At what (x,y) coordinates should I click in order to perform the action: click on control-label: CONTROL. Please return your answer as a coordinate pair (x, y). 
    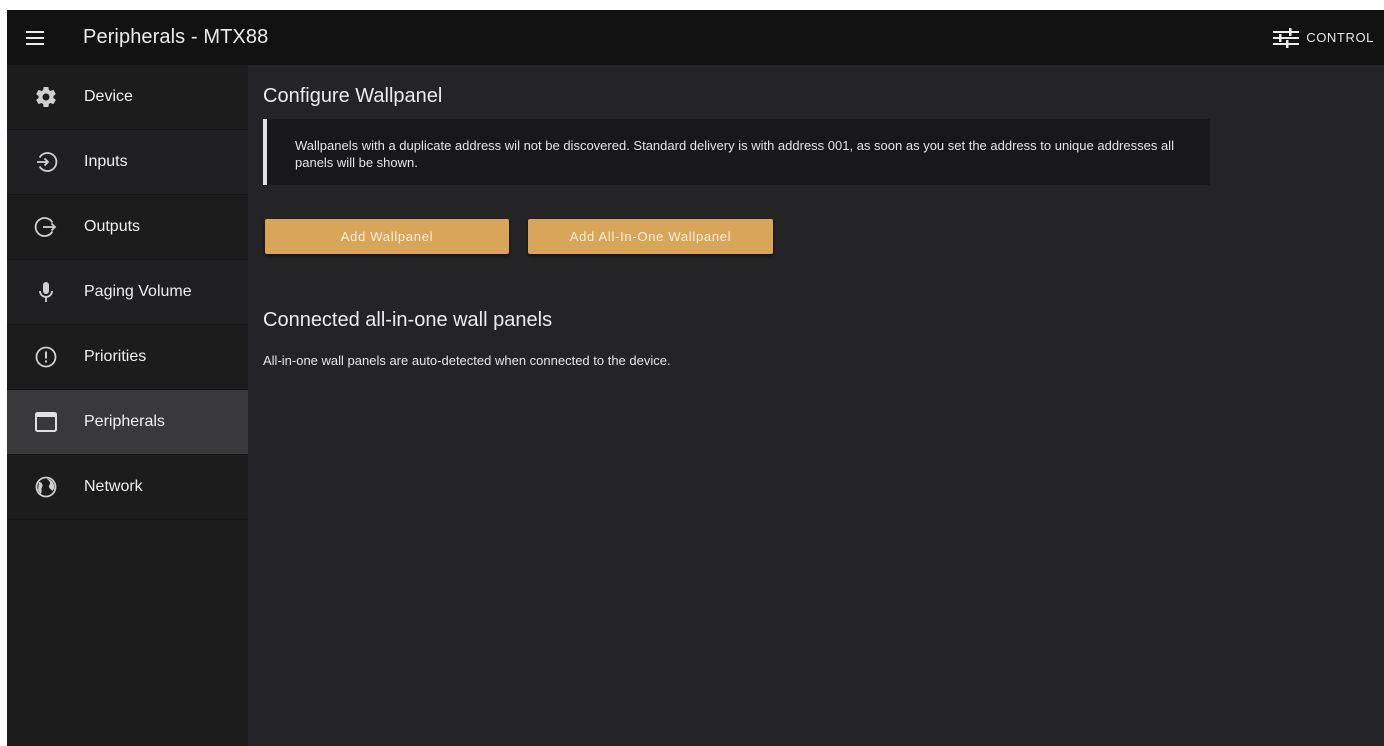
    Looking at the image, I should click on (1340, 37).